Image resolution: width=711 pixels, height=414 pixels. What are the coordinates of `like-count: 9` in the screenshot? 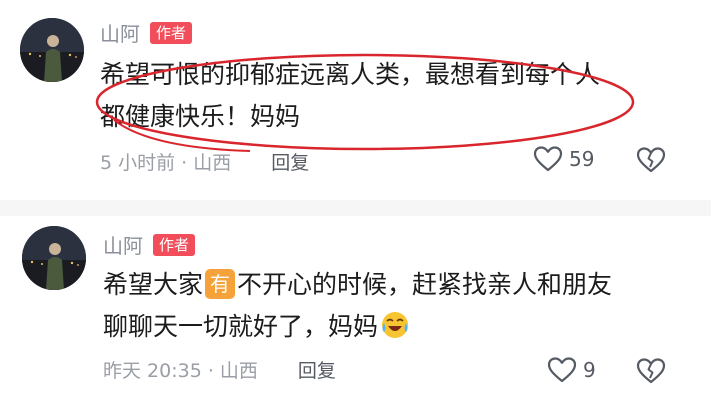 It's located at (589, 370).